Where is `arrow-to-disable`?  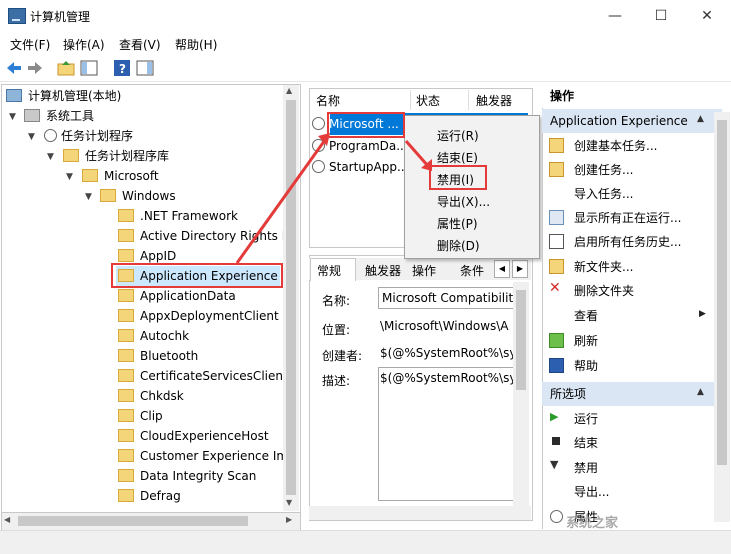 arrow-to-disable is located at coordinates (417, 153).